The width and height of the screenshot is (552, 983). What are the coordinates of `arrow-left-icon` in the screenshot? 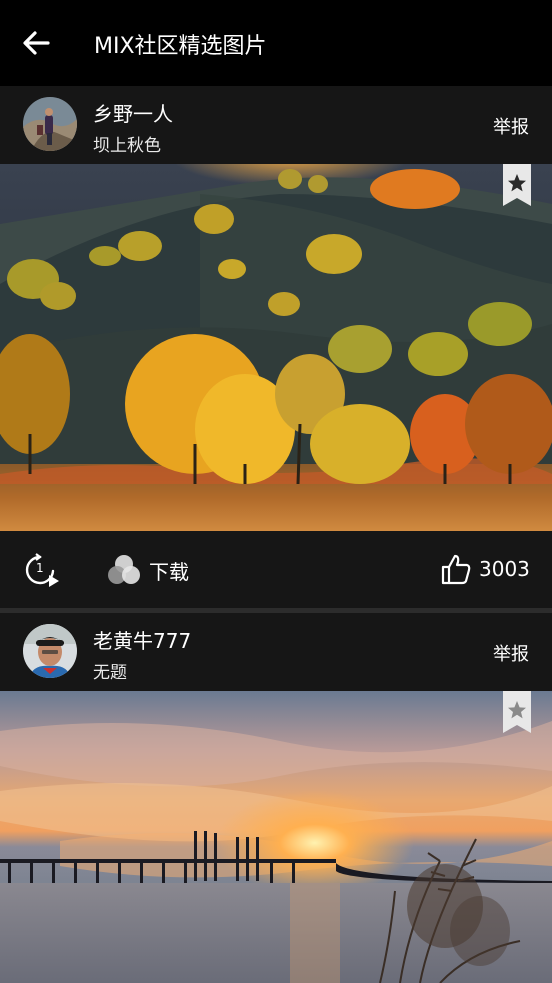 It's located at (36, 43).